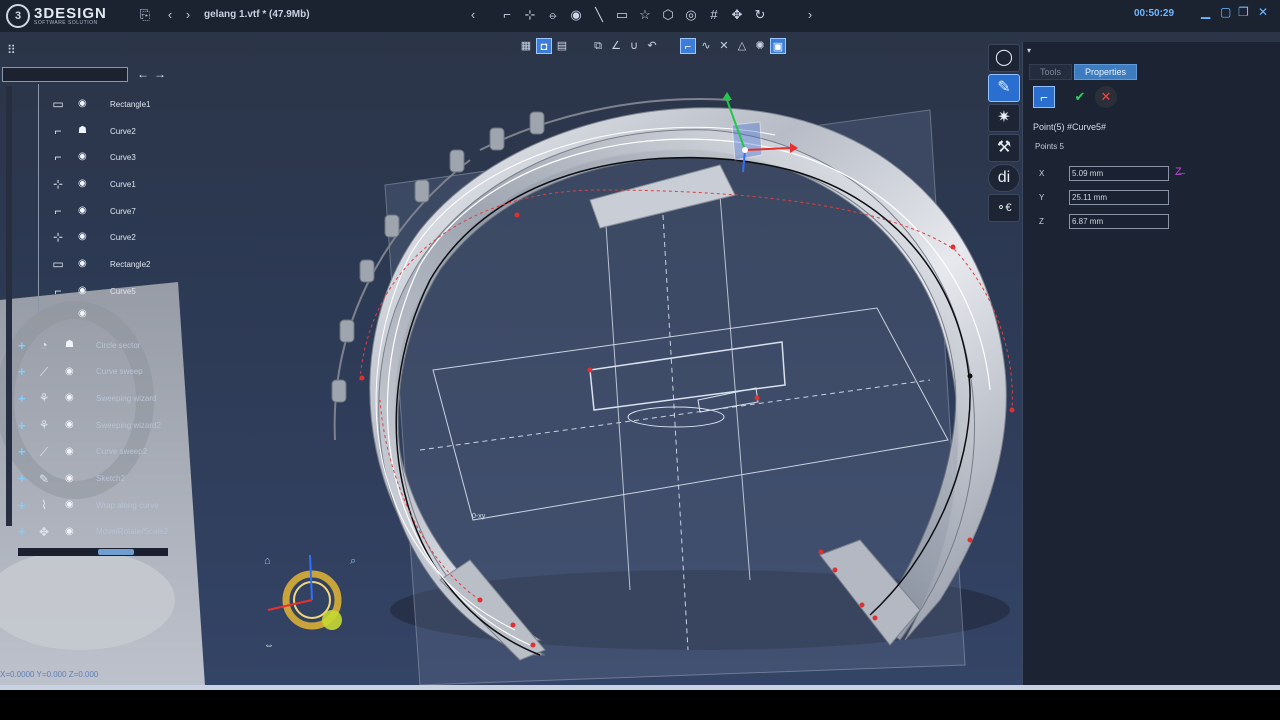 This screenshot has width=1280, height=720. Describe the element at coordinates (85, 398) in the screenshot. I see `tree-group: + ⚘ ◉ Sweeping wizard` at that location.